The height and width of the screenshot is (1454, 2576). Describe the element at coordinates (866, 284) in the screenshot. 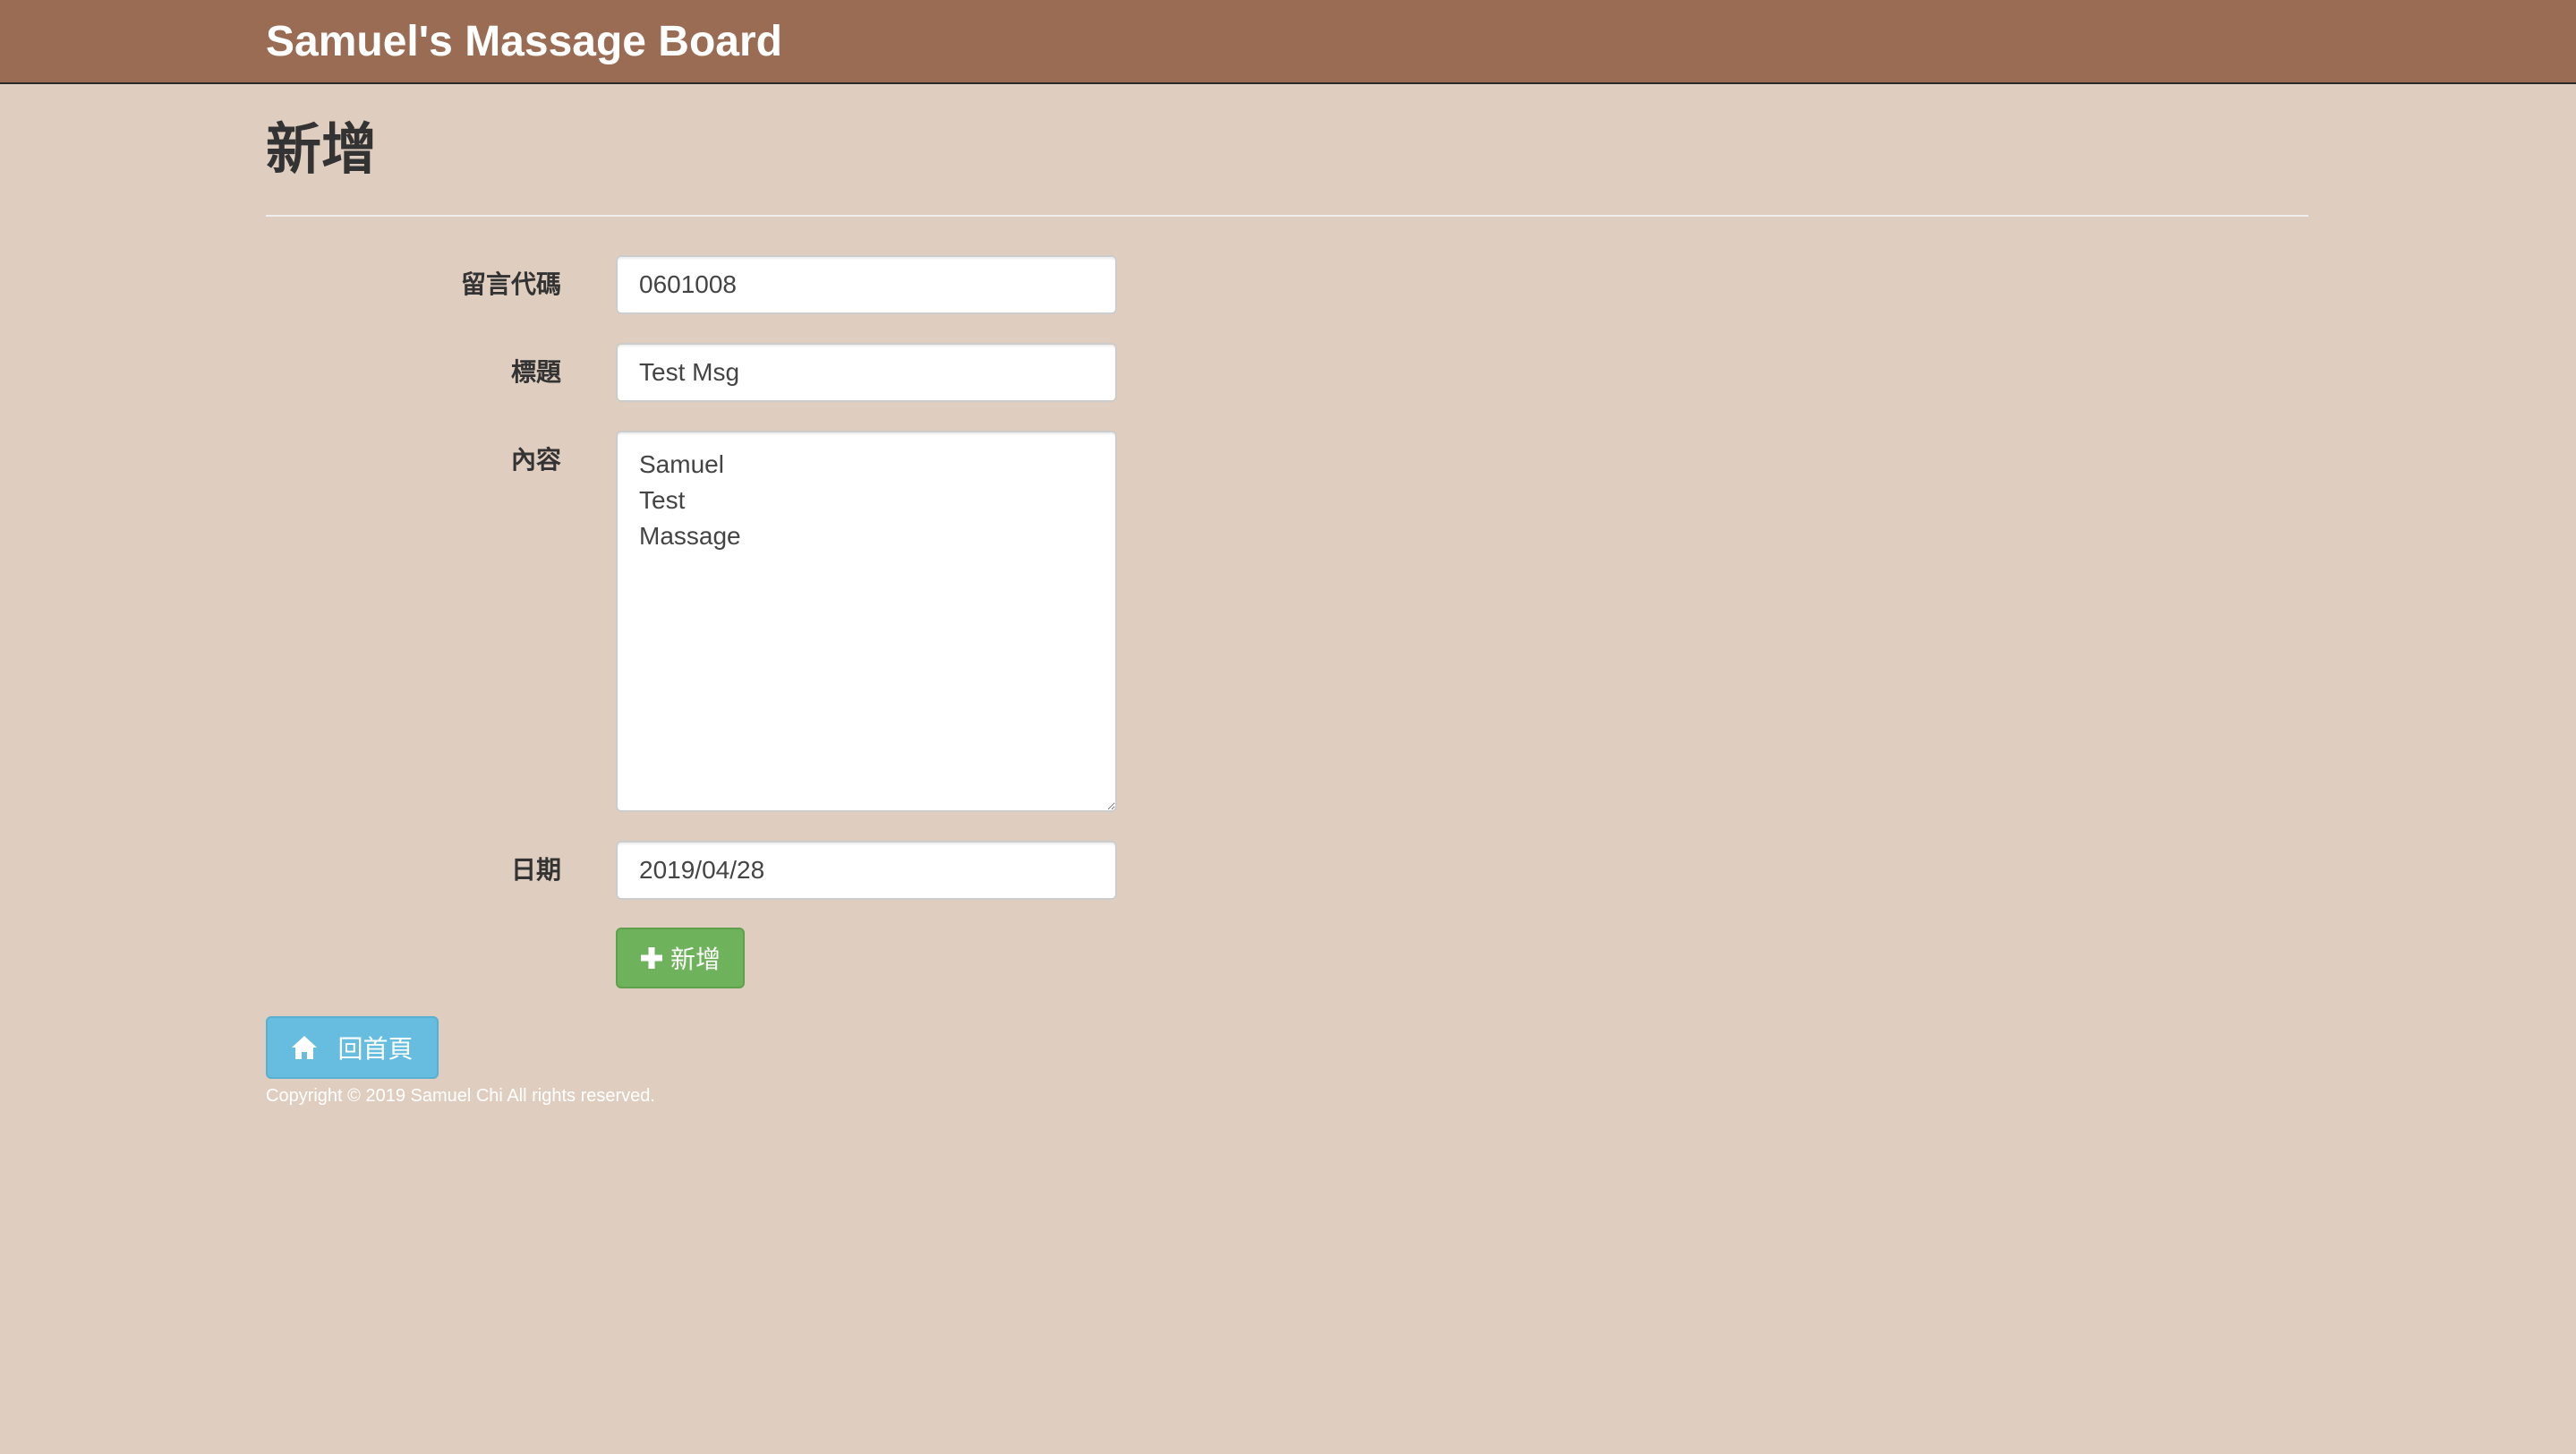

I see `message-id-input` at that location.